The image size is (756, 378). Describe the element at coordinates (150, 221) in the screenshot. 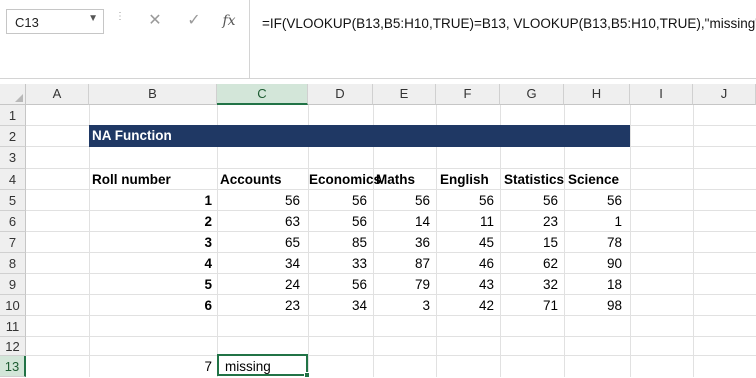

I see `roll-number-cell: 2` at that location.